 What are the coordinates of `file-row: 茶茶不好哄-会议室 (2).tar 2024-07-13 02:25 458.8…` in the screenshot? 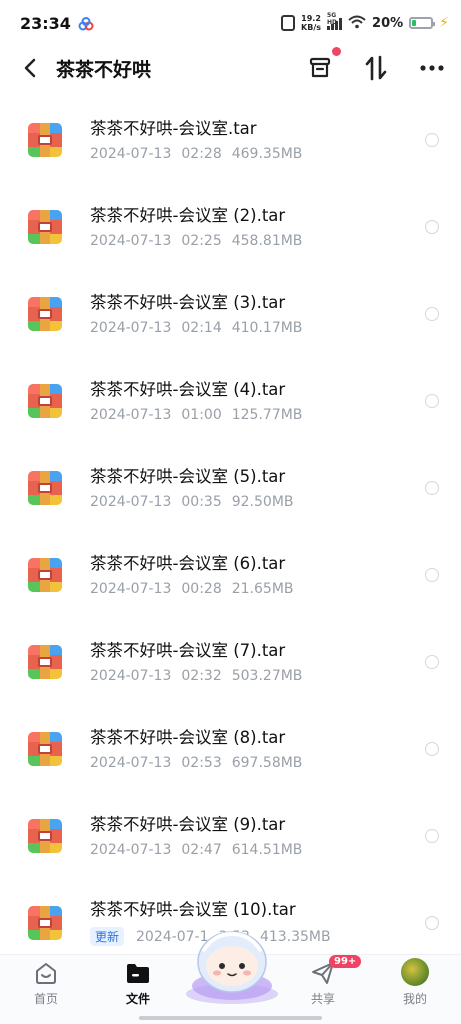 It's located at (230, 226).